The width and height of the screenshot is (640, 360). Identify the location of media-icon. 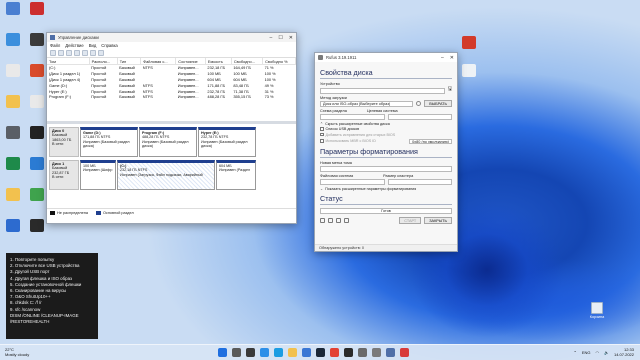
(404, 352).